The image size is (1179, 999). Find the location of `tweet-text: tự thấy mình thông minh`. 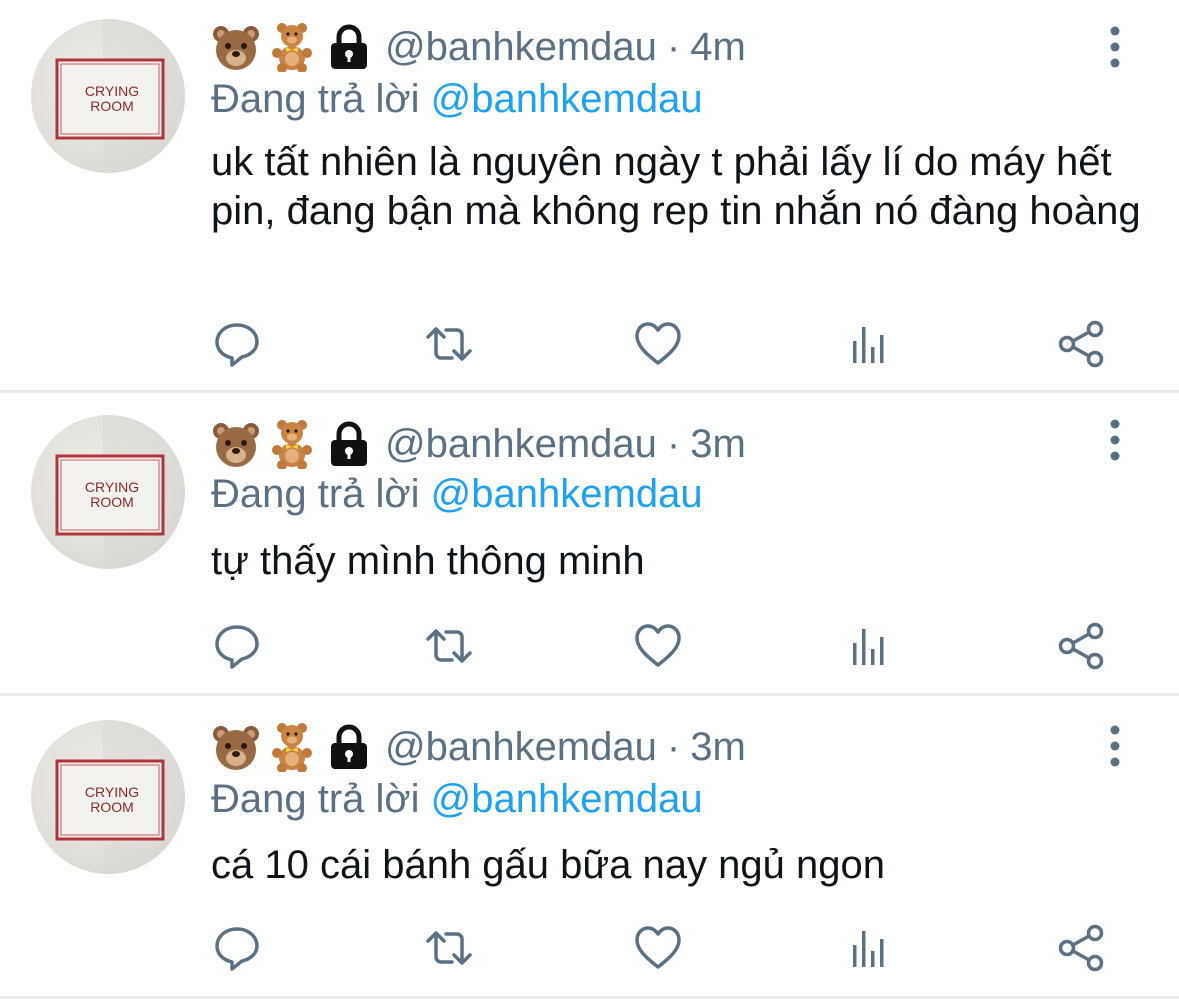

tweet-text: tự thấy mình thông minh is located at coordinates (428, 561).